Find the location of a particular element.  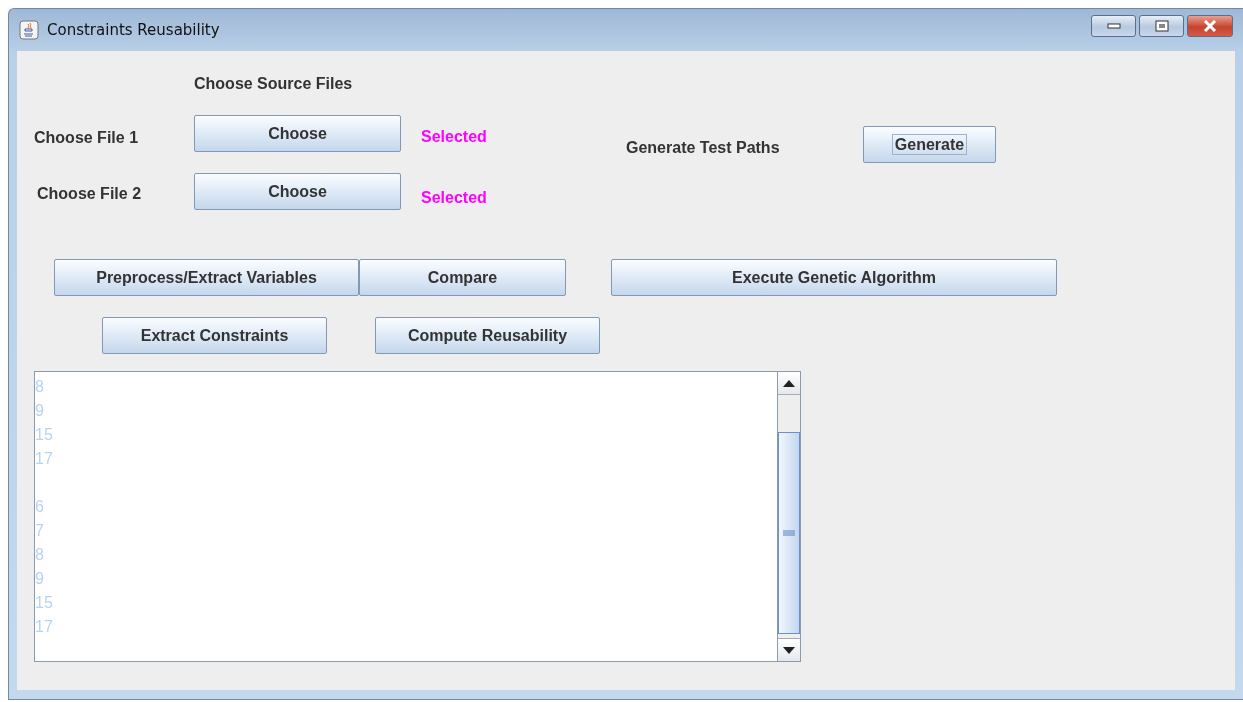

grip-icon is located at coordinates (789, 533).